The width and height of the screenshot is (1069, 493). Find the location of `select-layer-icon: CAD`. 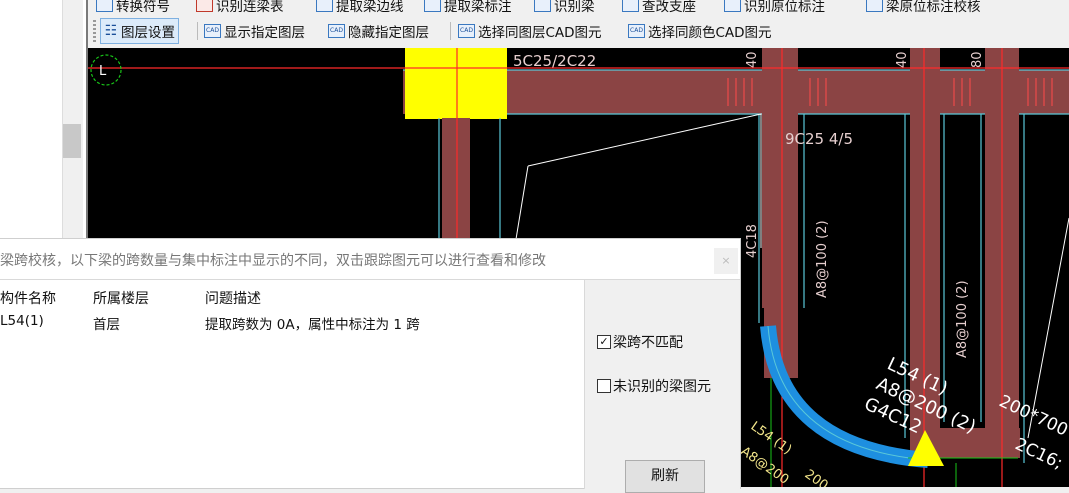

select-layer-icon: CAD is located at coordinates (466, 31).